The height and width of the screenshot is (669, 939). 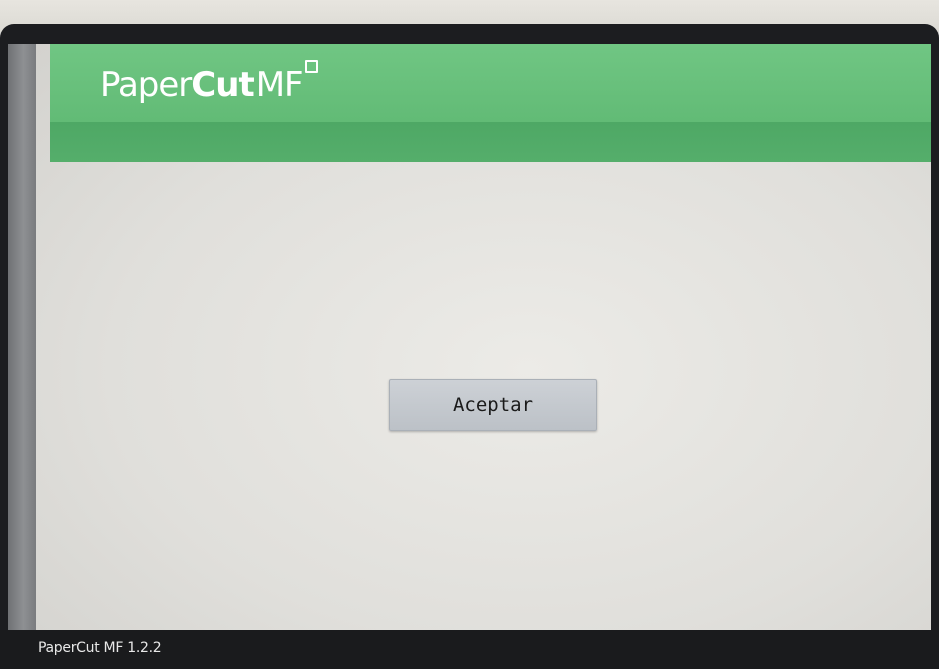 I want to click on left-bezel-strip, so click(x=22, y=339).